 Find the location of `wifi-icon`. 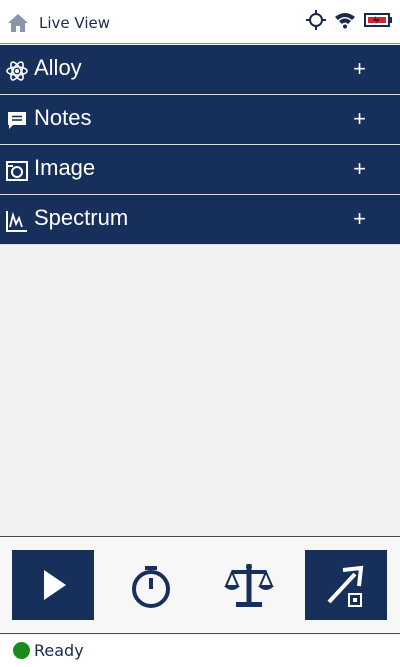

wifi-icon is located at coordinates (345, 20).